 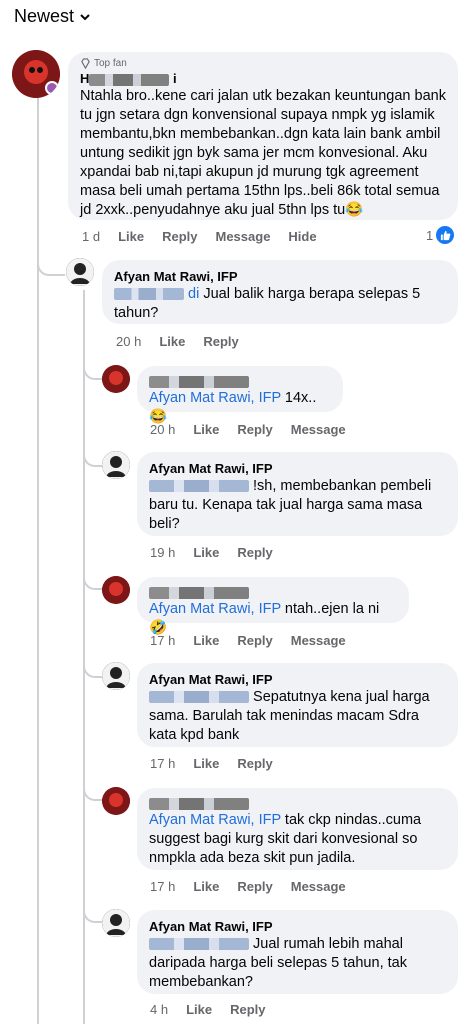 What do you see at coordinates (273, 606) in the screenshot?
I see `comment-bubble: Afyan Mat Rawi, IFP ntah..ejen la ni 🤣` at bounding box center [273, 606].